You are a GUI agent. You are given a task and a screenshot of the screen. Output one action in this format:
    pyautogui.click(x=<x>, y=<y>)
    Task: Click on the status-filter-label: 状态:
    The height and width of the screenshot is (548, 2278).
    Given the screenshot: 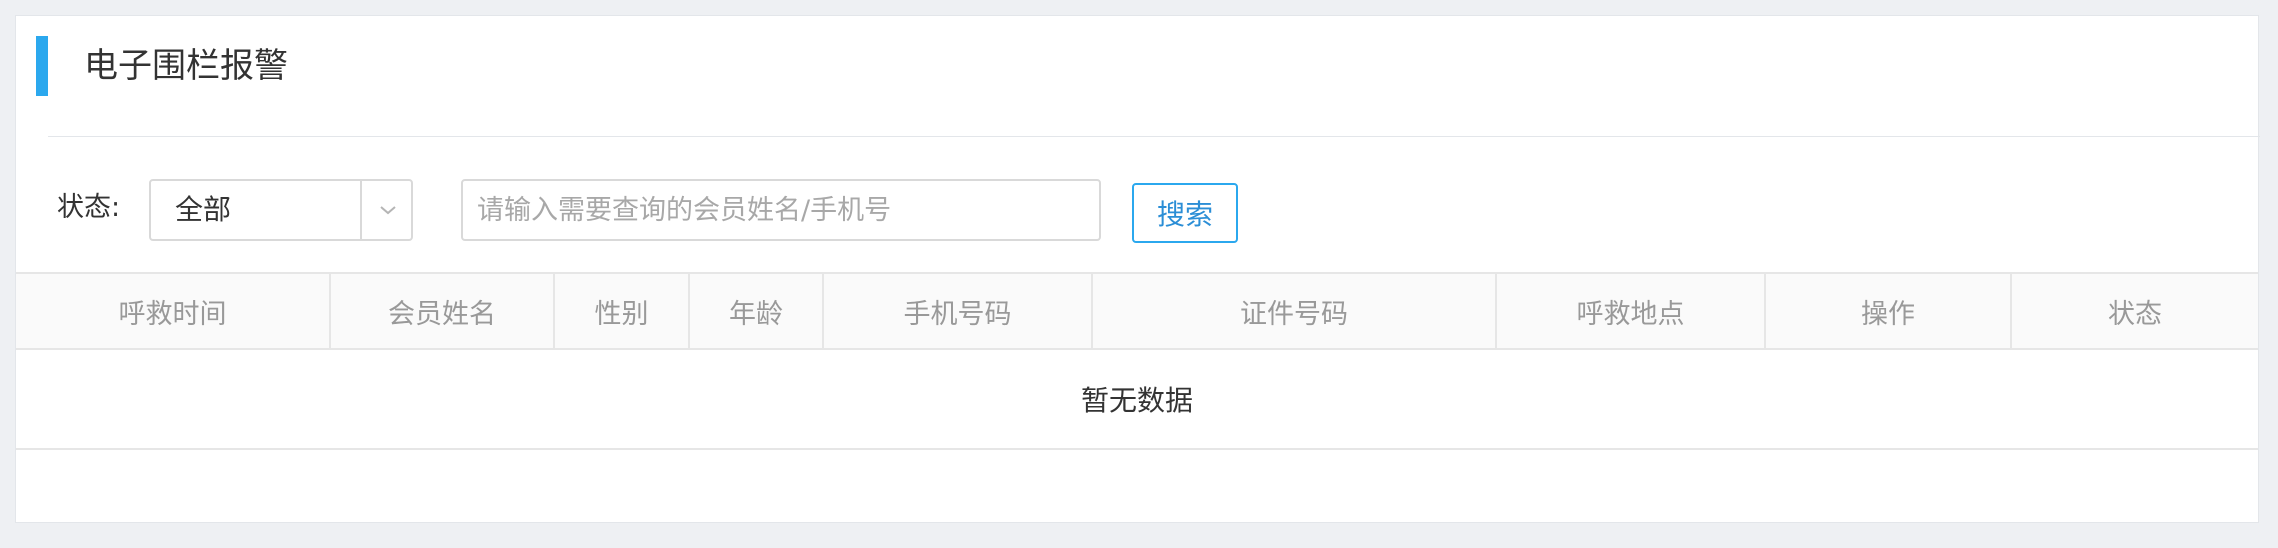 What is the action you would take?
    pyautogui.click(x=89, y=207)
    